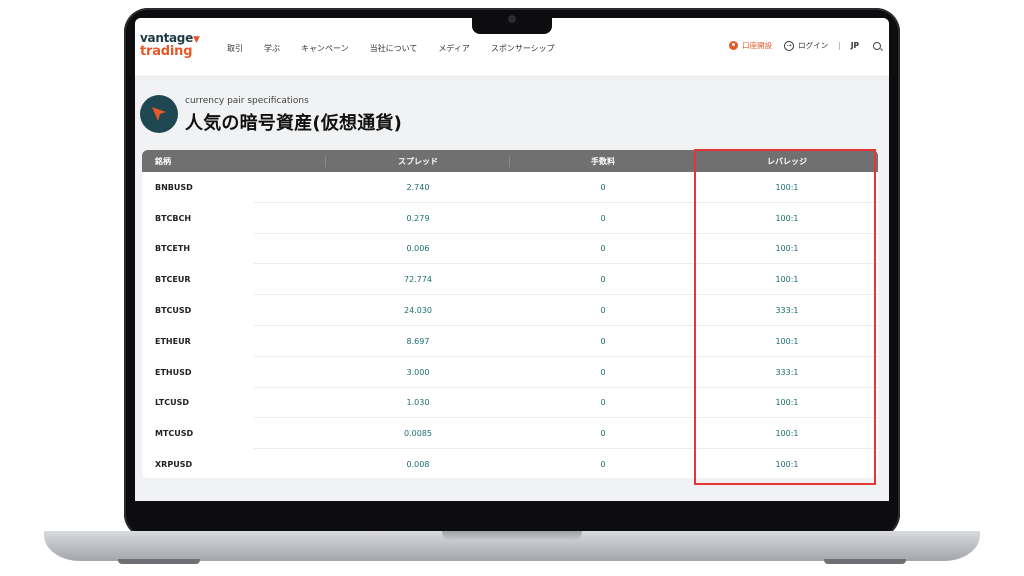 Image resolution: width=1024 pixels, height=576 pixels. I want to click on column-header-symbol: 銘柄, so click(234, 161).